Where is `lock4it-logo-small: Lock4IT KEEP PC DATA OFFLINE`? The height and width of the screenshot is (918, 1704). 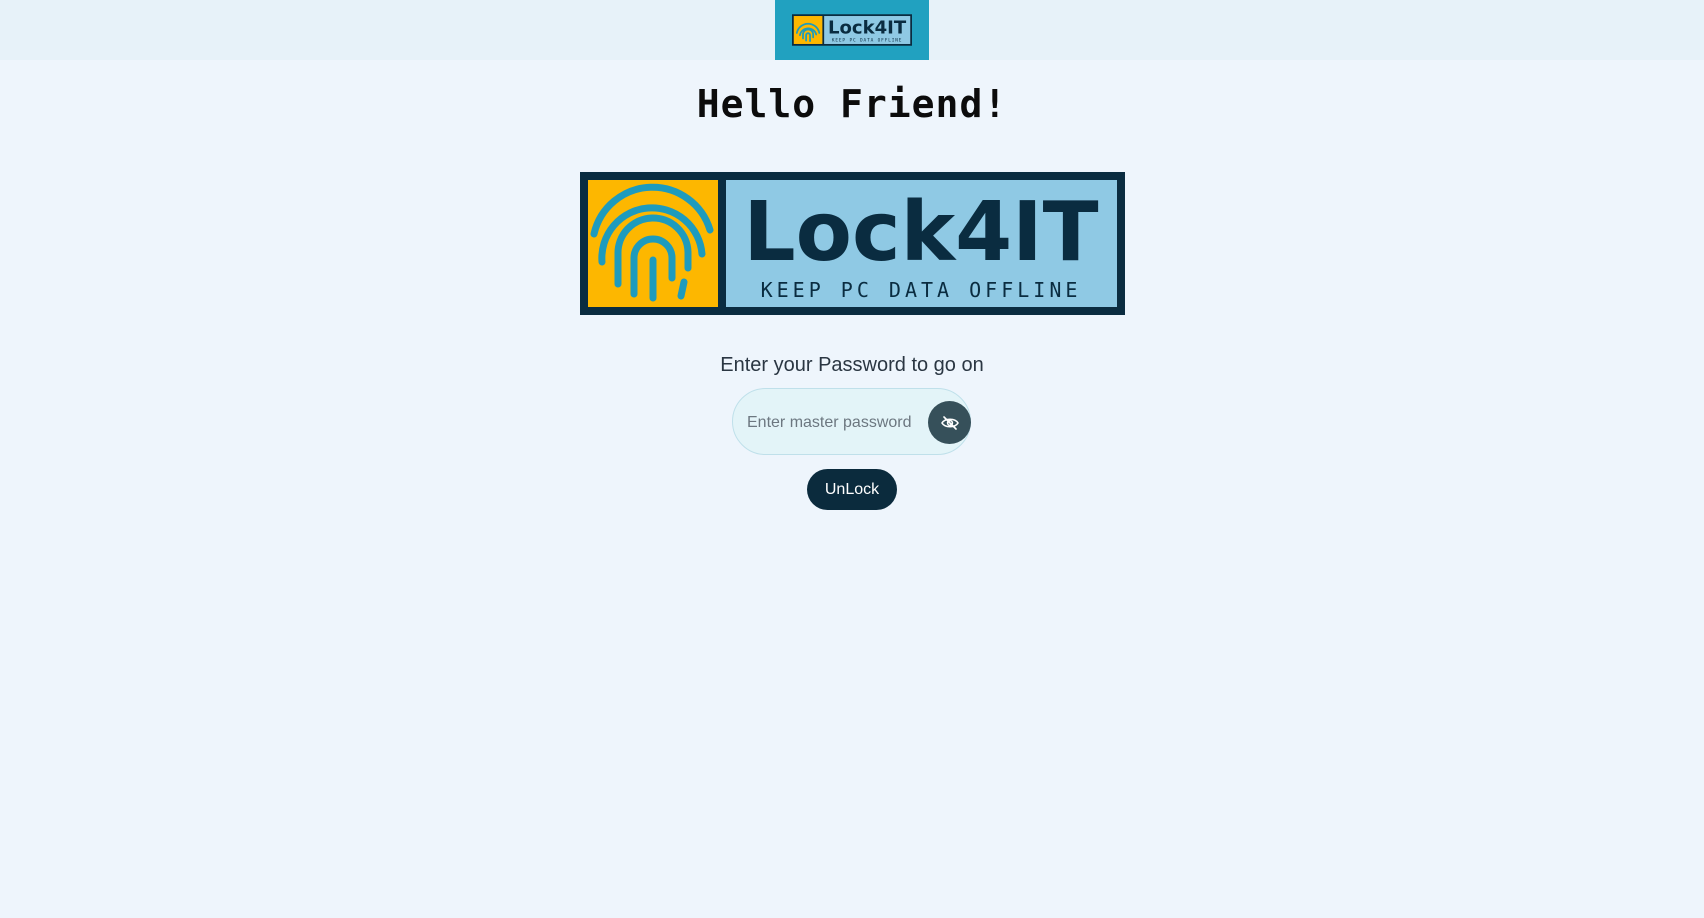
lock4it-logo-small: Lock4IT KEEP PC DATA OFFLINE is located at coordinates (852, 30).